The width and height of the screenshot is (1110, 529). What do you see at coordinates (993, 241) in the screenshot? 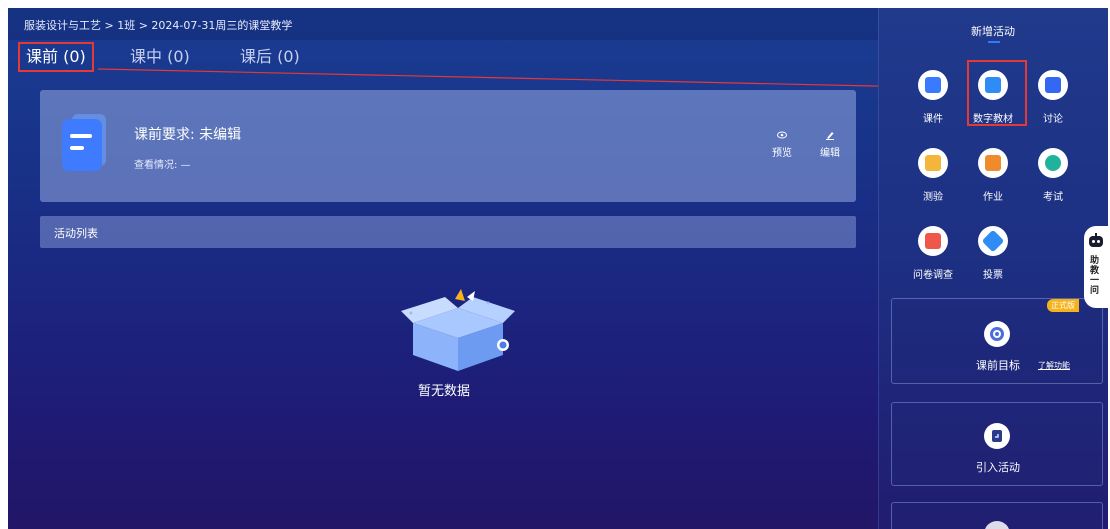
I see `vote-icon` at bounding box center [993, 241].